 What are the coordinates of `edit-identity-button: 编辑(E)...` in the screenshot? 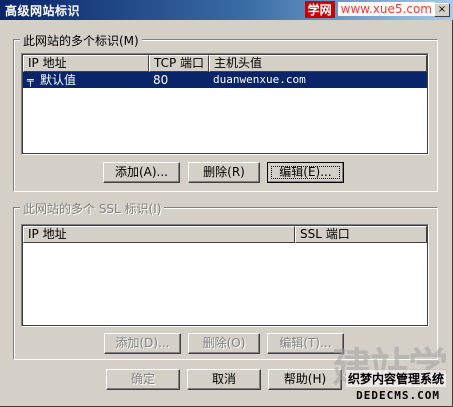 It's located at (305, 172).